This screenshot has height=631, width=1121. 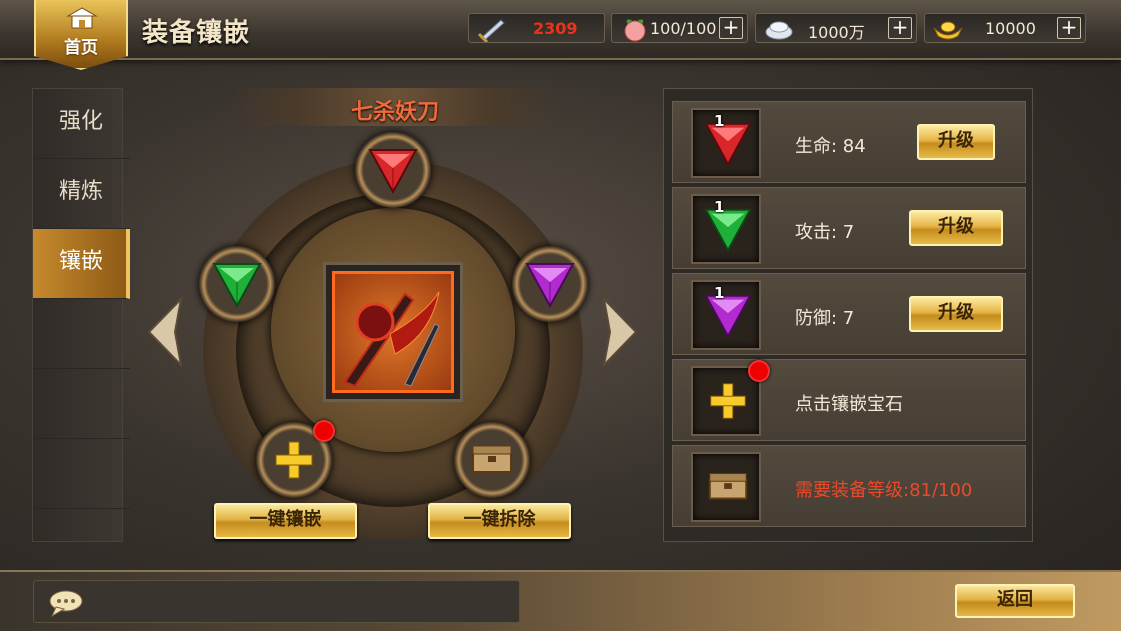 I want to click on tab-inlay-label: 镶嵌, so click(x=81, y=261).